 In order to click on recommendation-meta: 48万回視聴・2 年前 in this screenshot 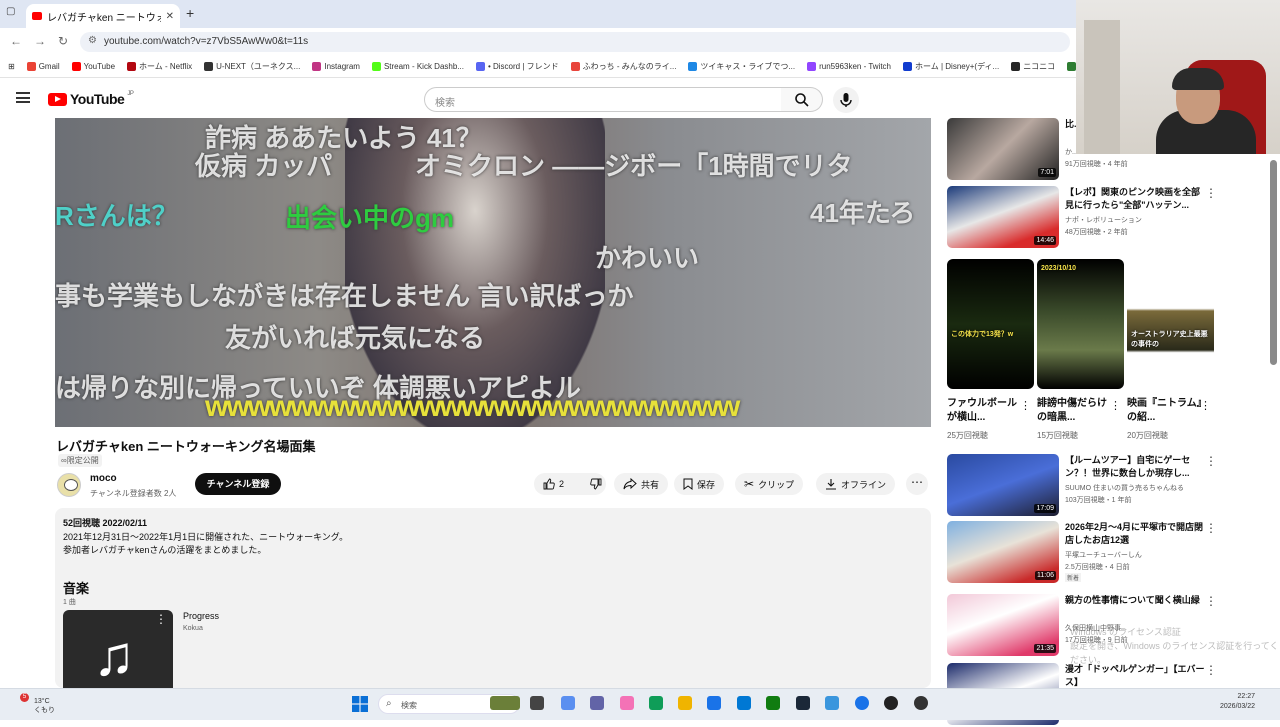, I will do `click(1096, 232)`.